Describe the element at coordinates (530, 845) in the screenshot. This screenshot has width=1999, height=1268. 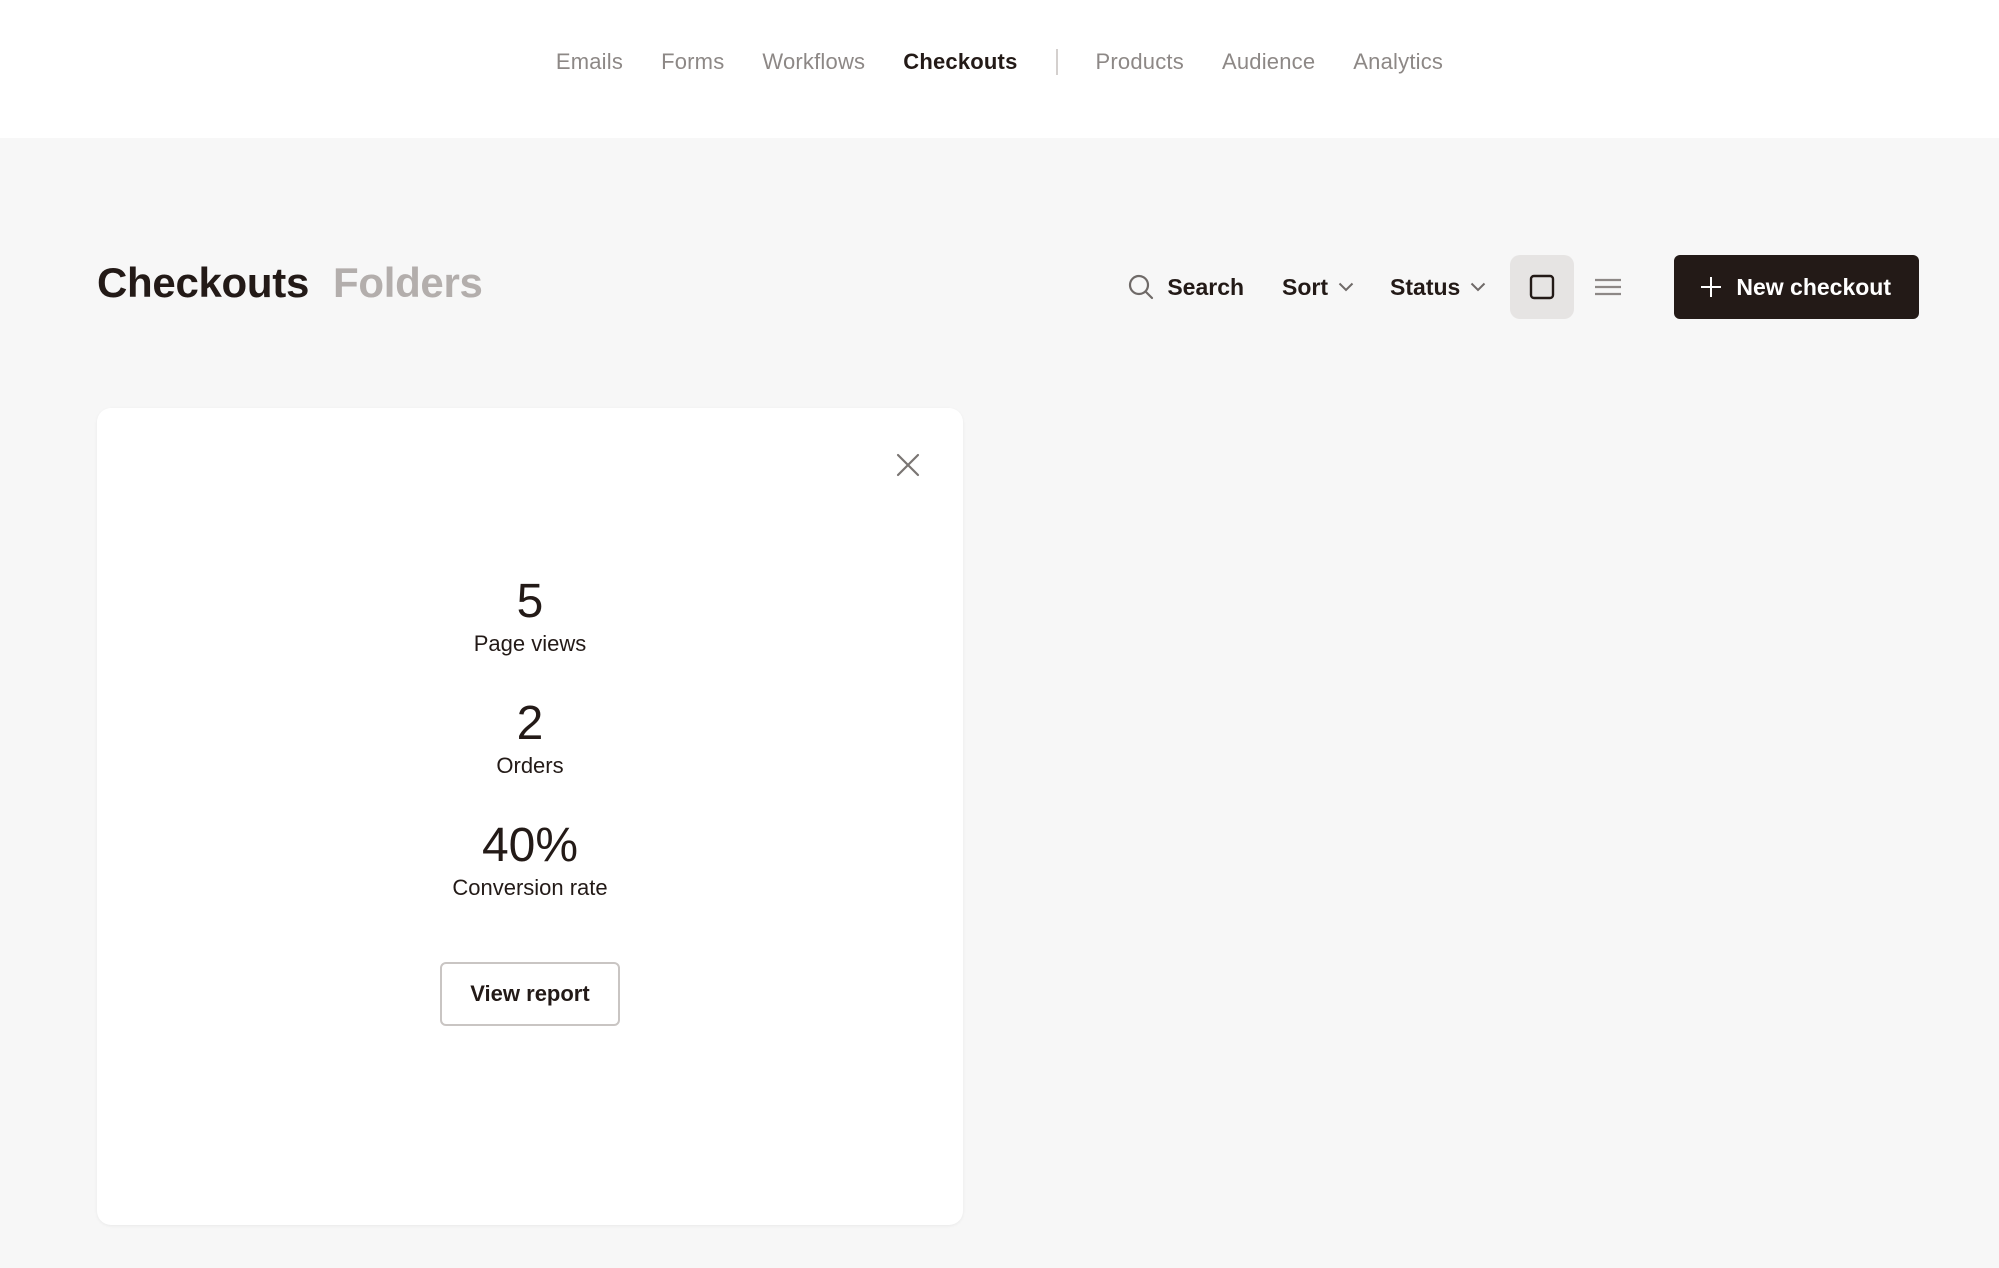
I see `stat-value: 40%` at that location.